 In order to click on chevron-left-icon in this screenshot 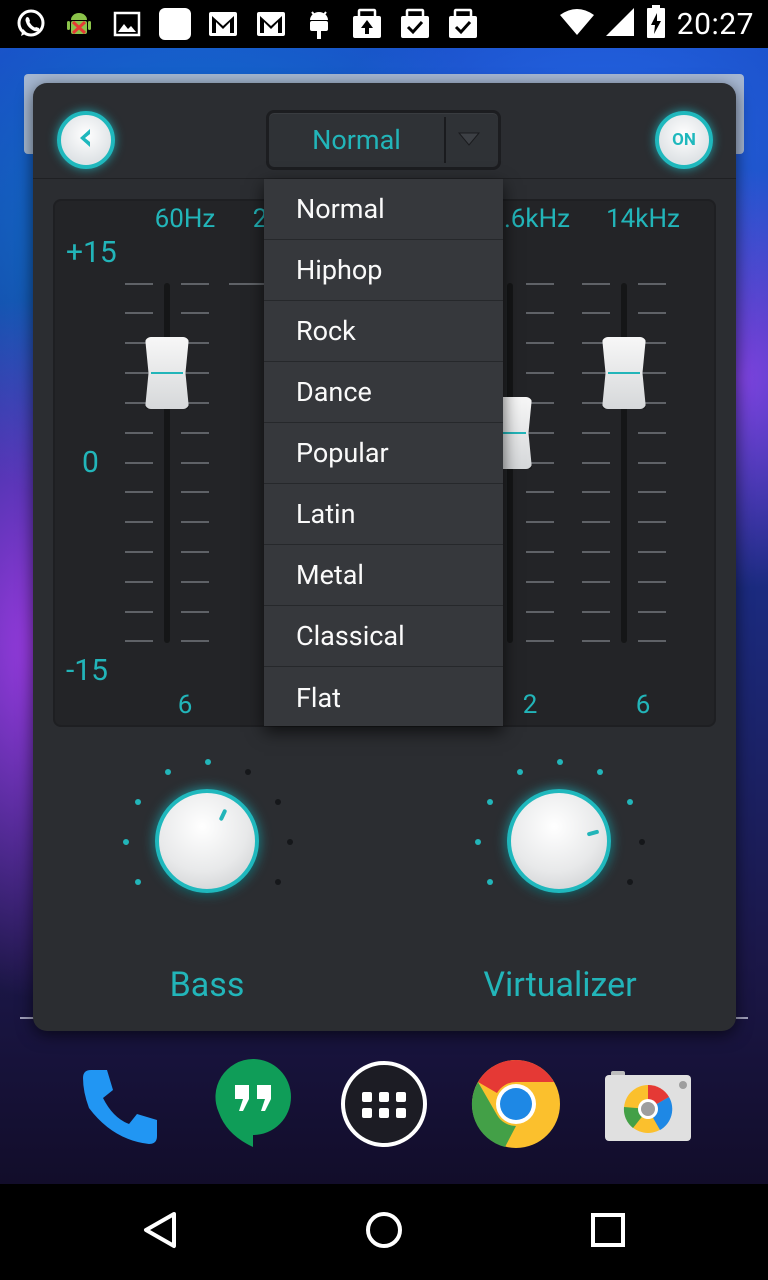, I will do `click(86, 140)`.